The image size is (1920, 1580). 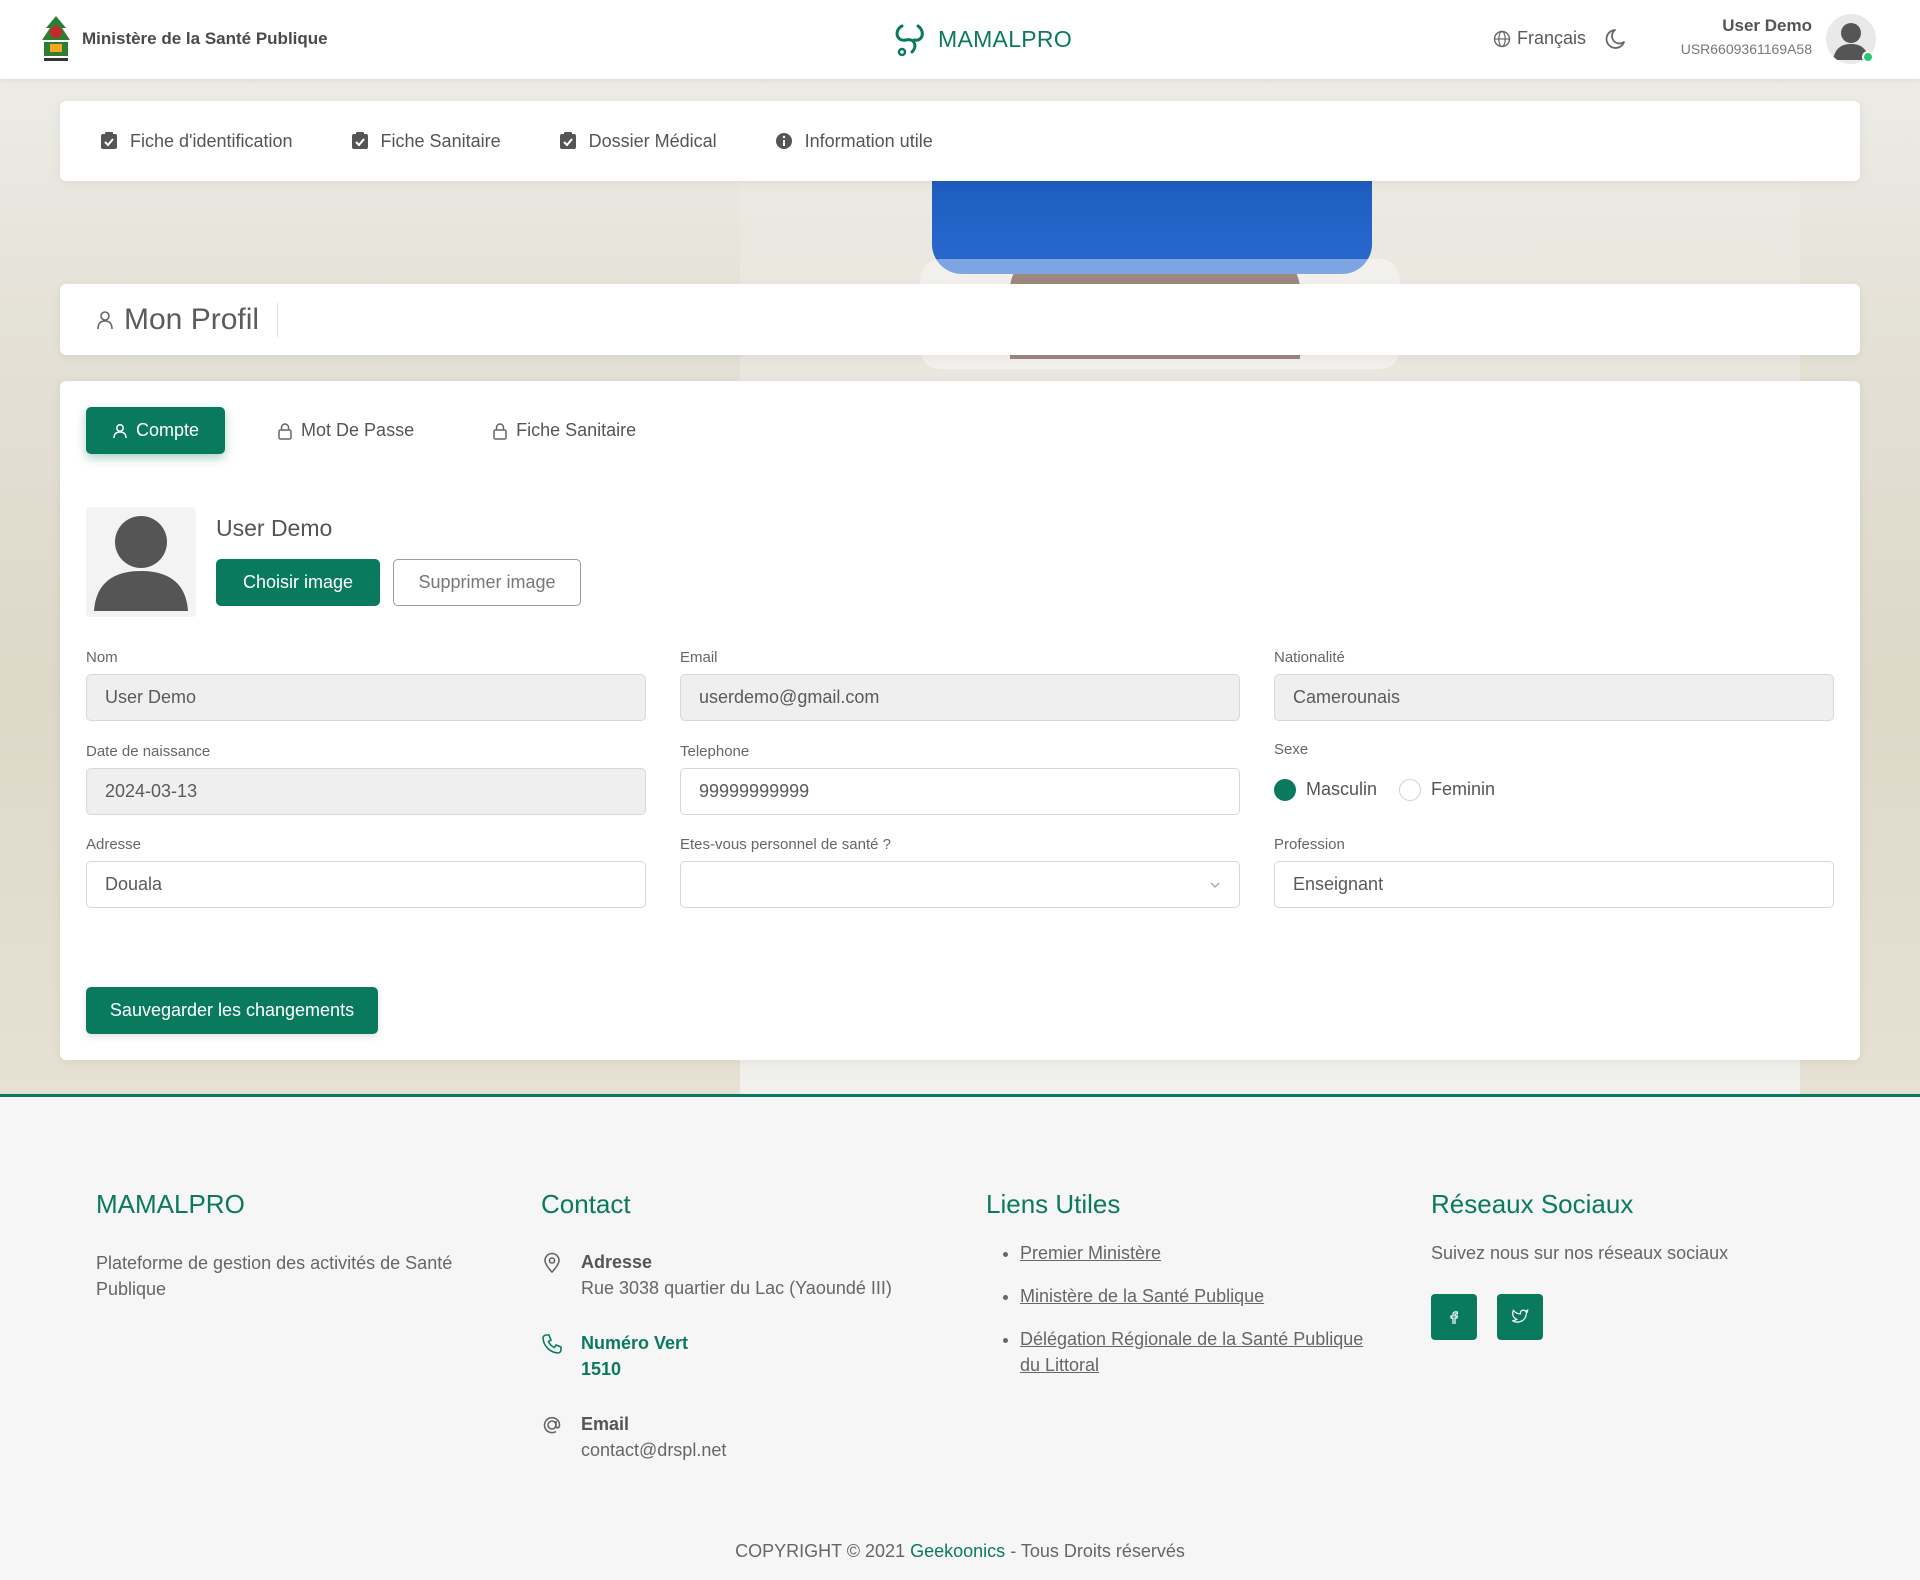 What do you see at coordinates (960, 884) in the screenshot?
I see `personnel-select` at bounding box center [960, 884].